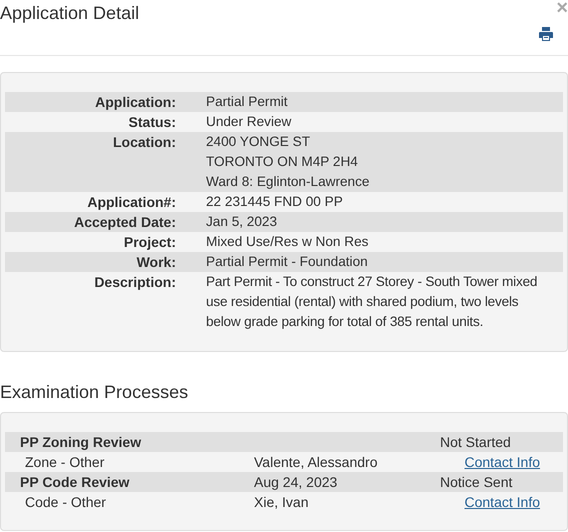 The width and height of the screenshot is (568, 532). What do you see at coordinates (282, 502) in the screenshot?
I see `reviewer-name: Xie, Ivan` at bounding box center [282, 502].